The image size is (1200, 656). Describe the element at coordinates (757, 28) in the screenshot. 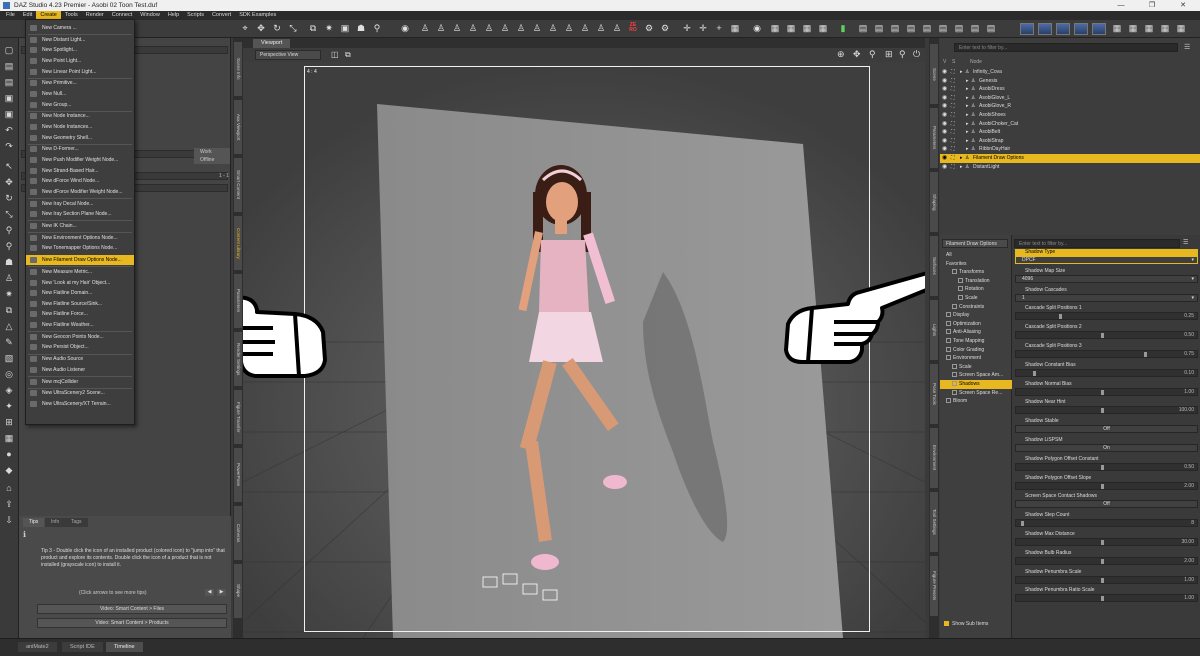

I see `eye-icon: ◉` at that location.